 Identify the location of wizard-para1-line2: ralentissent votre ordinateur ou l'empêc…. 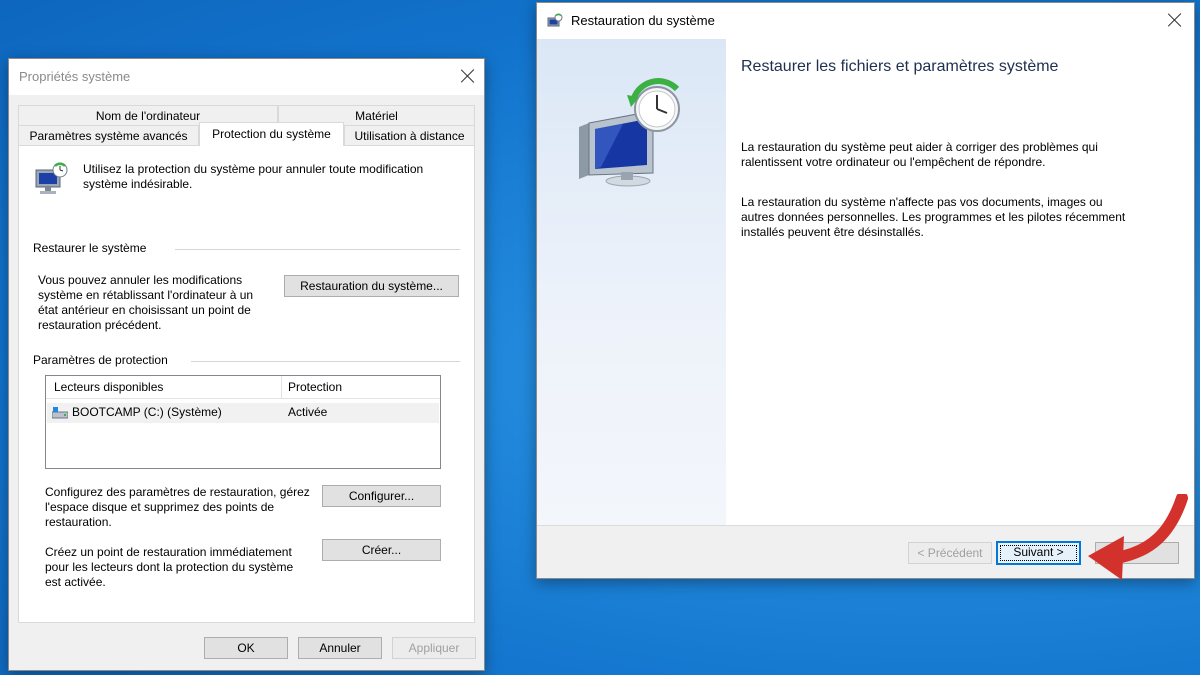
(893, 162).